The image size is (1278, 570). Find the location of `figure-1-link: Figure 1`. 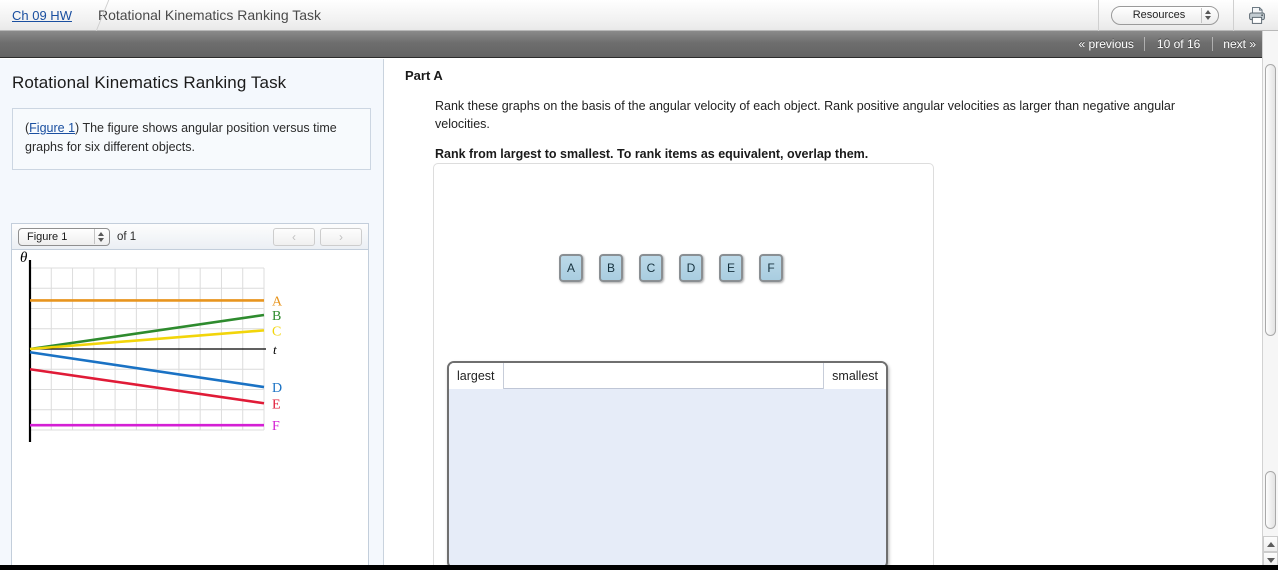

figure-1-link: Figure 1 is located at coordinates (52, 128).